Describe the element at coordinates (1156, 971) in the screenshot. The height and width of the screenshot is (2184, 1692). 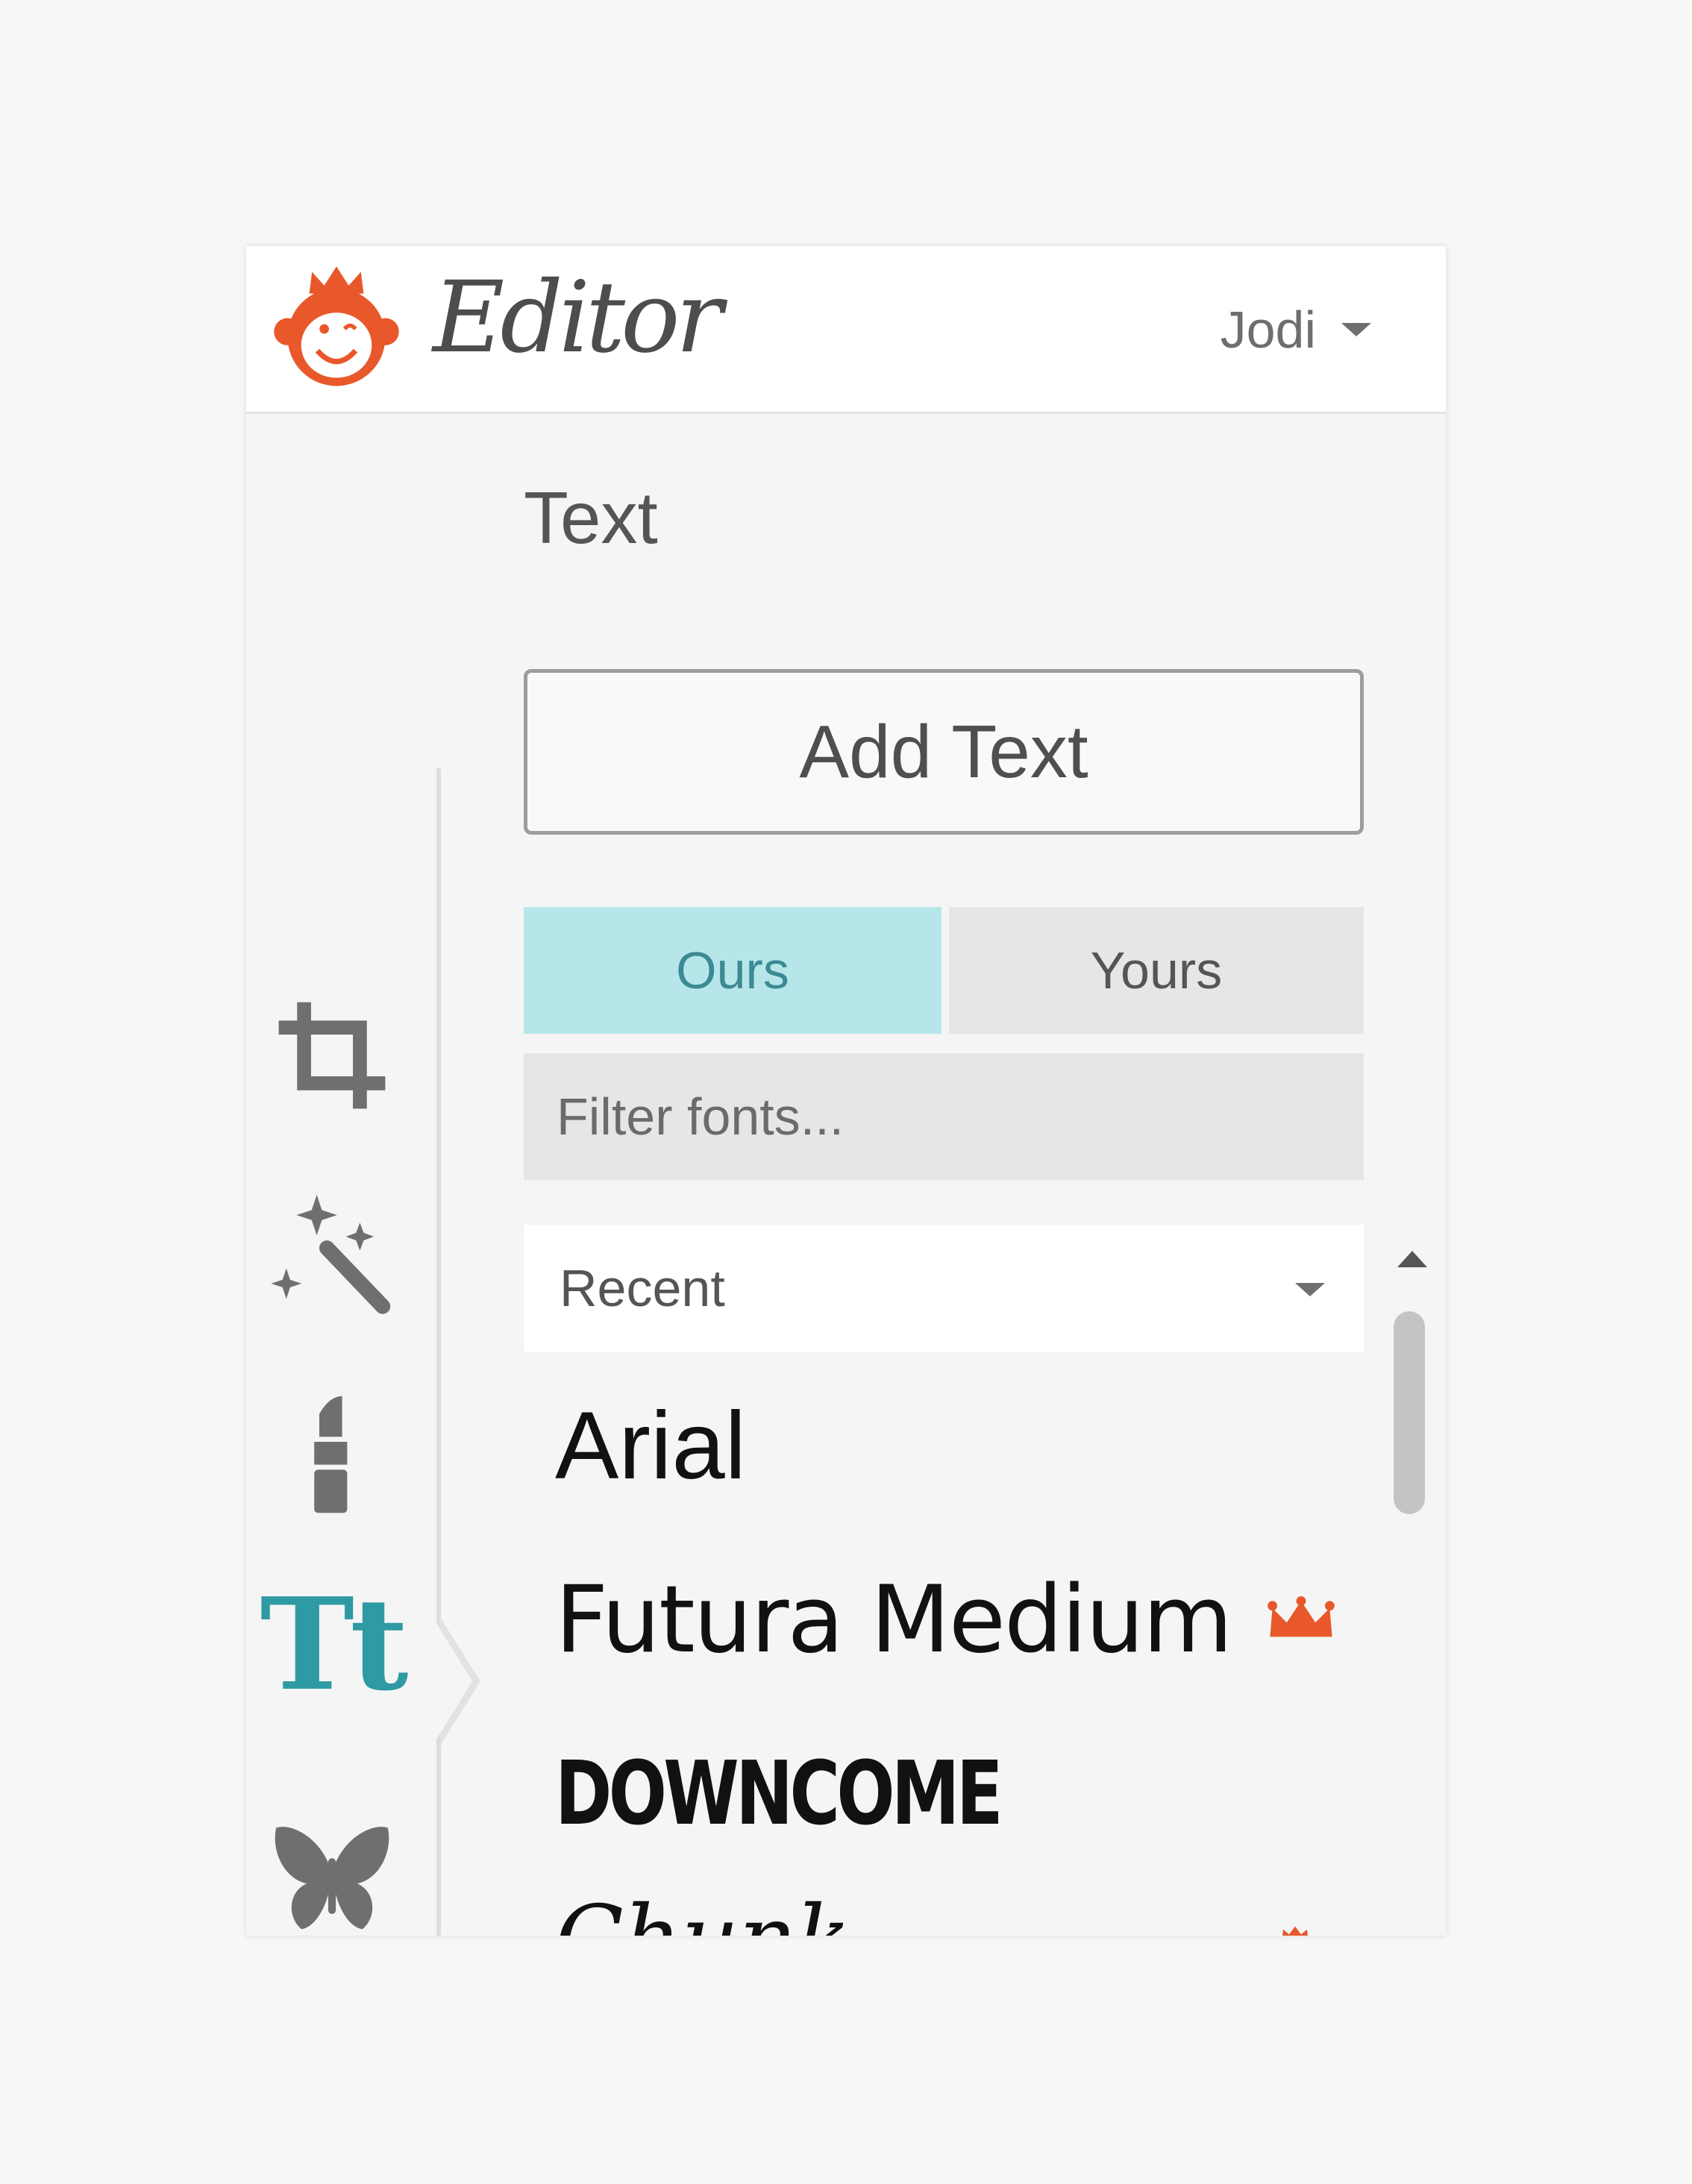
I see `tab-yours: Yours` at that location.